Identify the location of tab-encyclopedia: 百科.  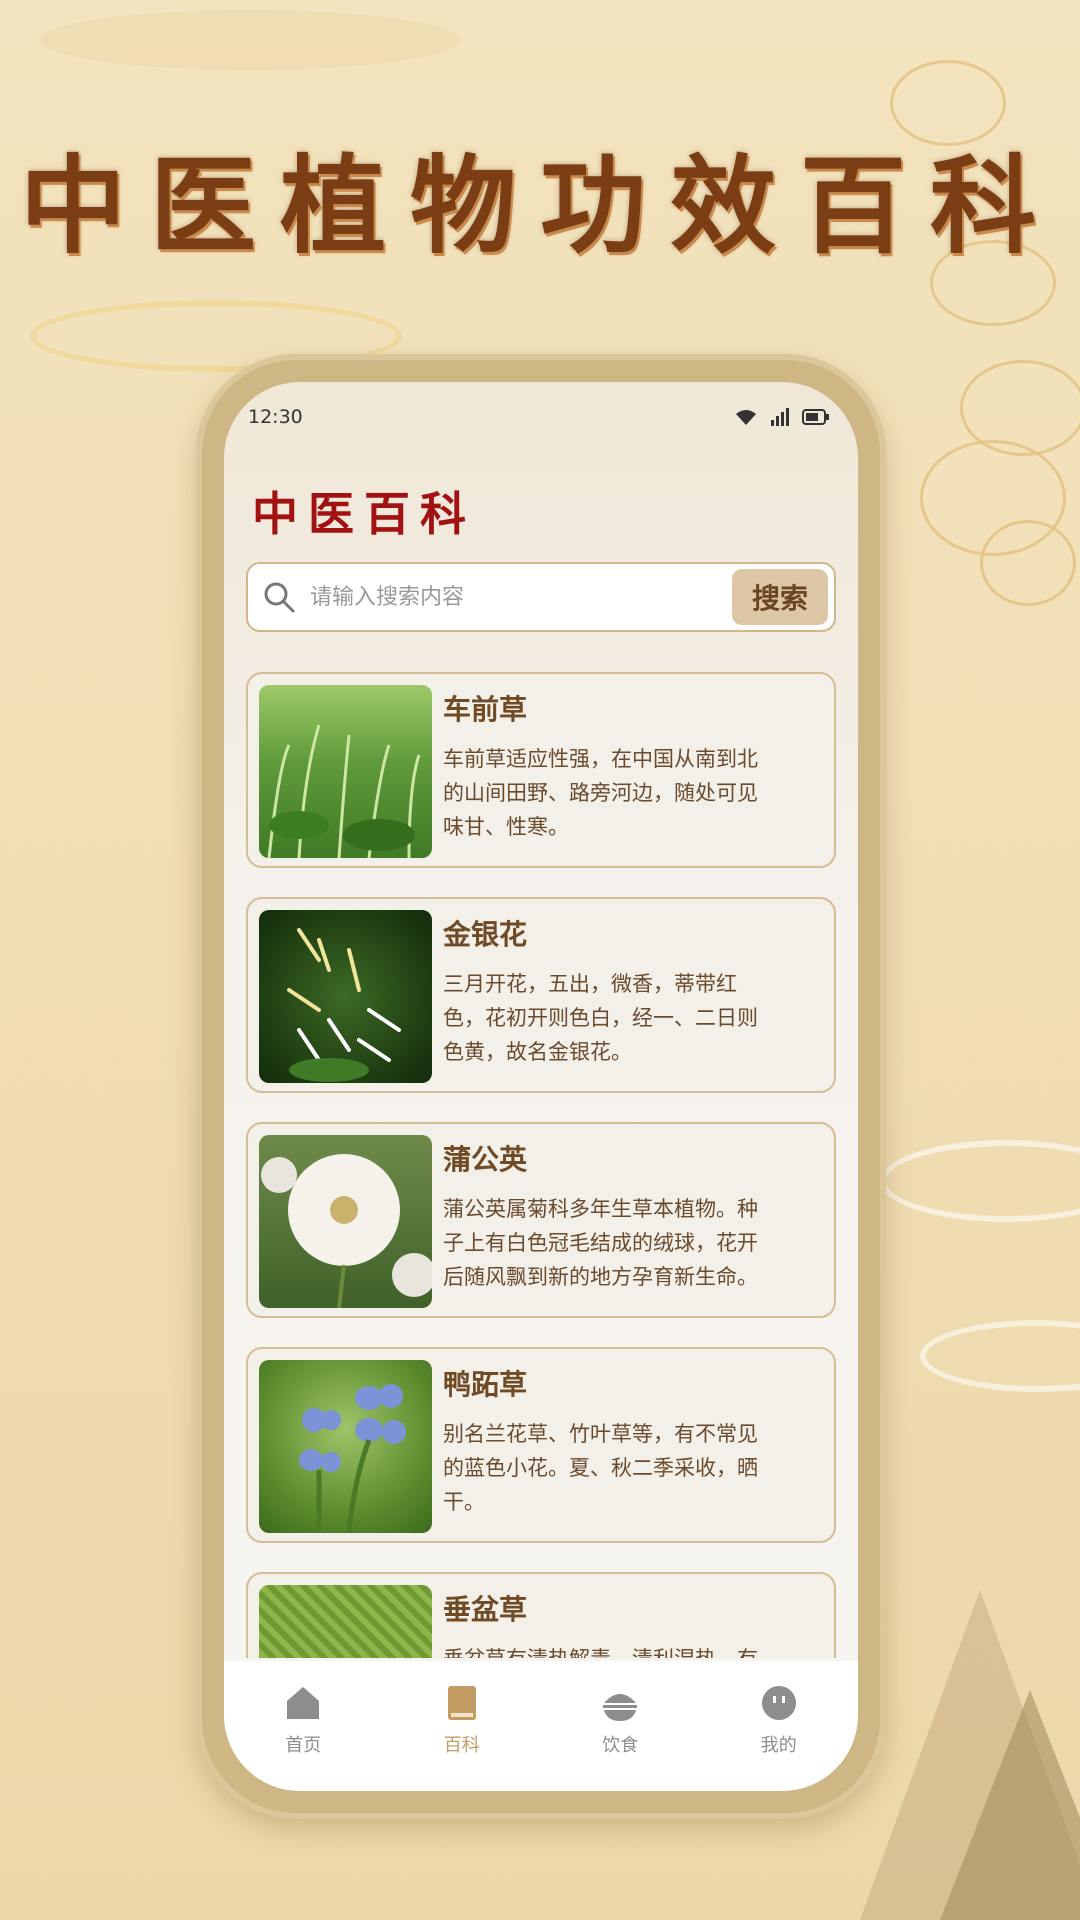
(462, 1720).